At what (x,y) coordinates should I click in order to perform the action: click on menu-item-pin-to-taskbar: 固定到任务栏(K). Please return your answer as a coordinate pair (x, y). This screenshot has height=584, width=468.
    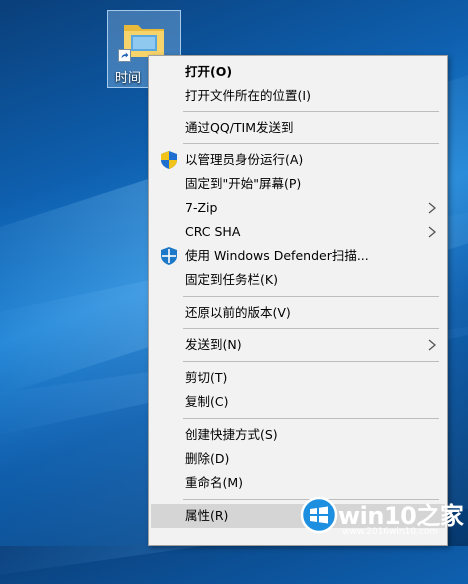
    Looking at the image, I should click on (298, 280).